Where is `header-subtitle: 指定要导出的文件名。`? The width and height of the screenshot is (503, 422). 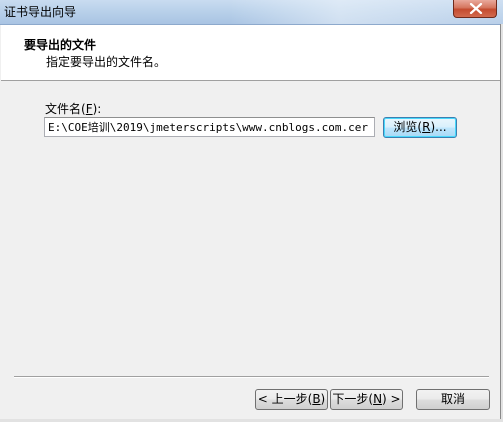 header-subtitle: 指定要导出的文件名。 is located at coordinates (106, 62).